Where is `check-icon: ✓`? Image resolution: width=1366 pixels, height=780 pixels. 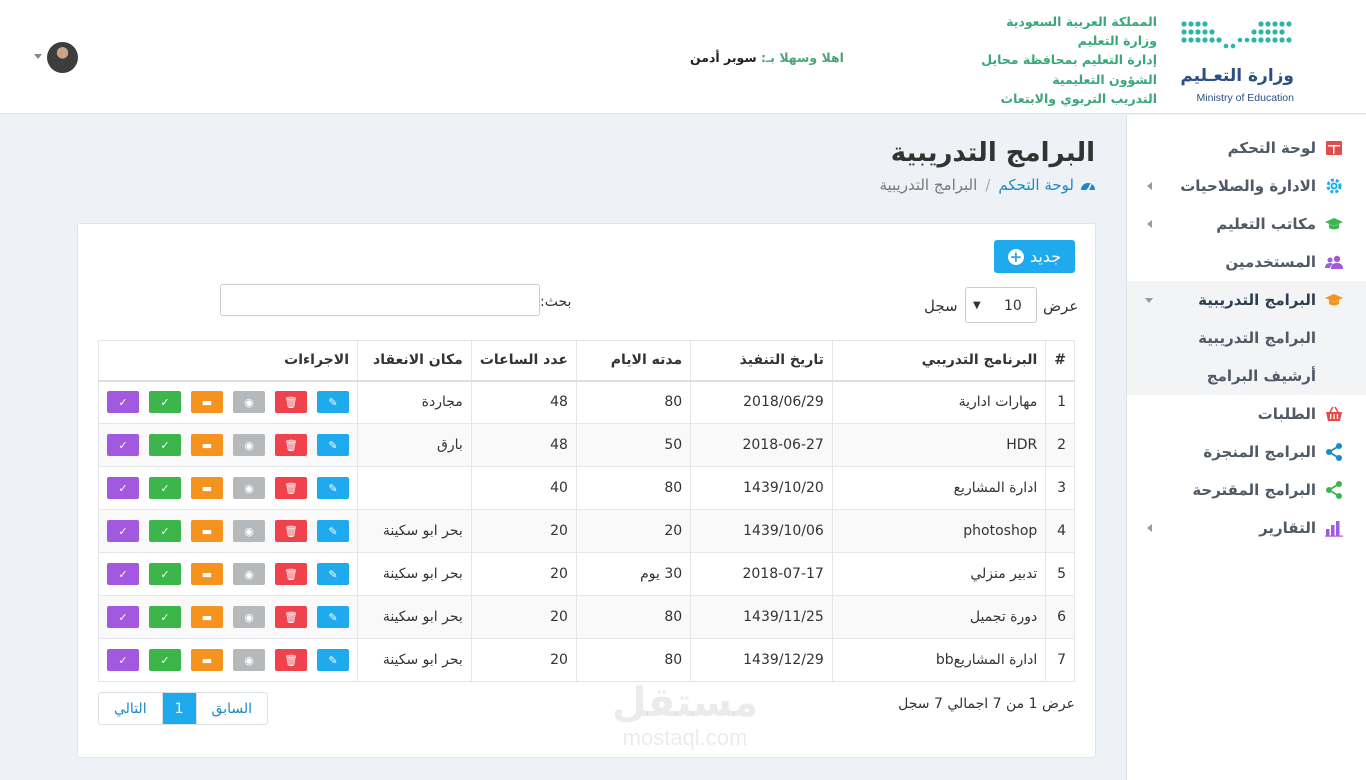
check-icon: ✓ is located at coordinates (123, 488).